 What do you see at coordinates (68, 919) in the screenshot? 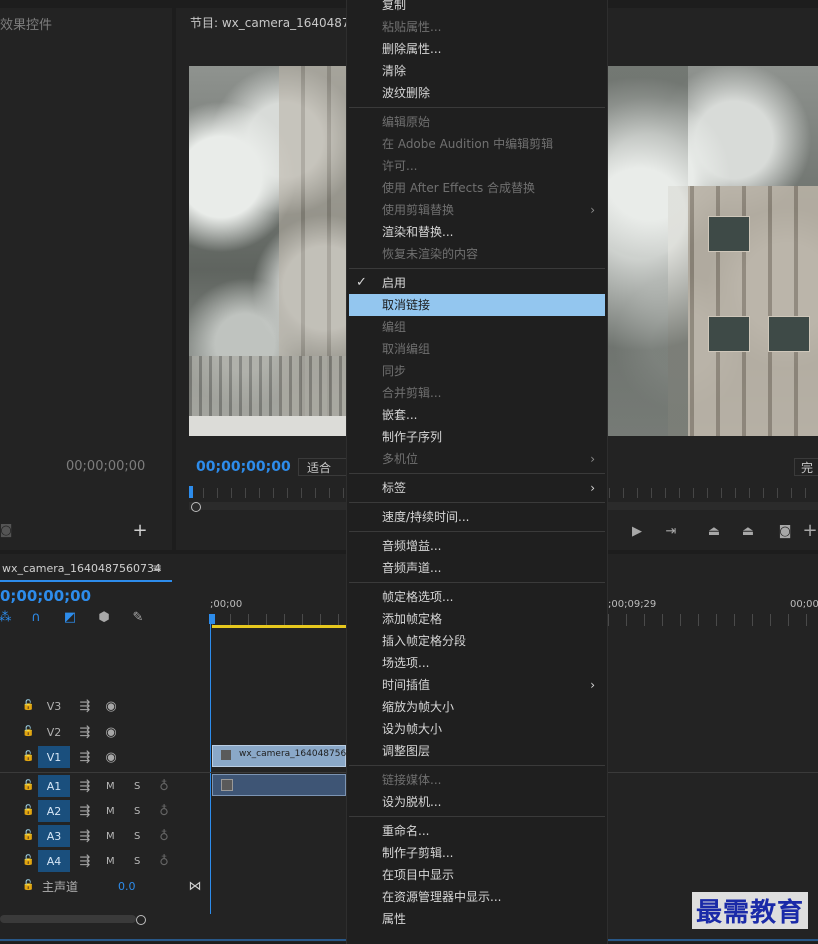
I see `timeline-scrollbar` at bounding box center [68, 919].